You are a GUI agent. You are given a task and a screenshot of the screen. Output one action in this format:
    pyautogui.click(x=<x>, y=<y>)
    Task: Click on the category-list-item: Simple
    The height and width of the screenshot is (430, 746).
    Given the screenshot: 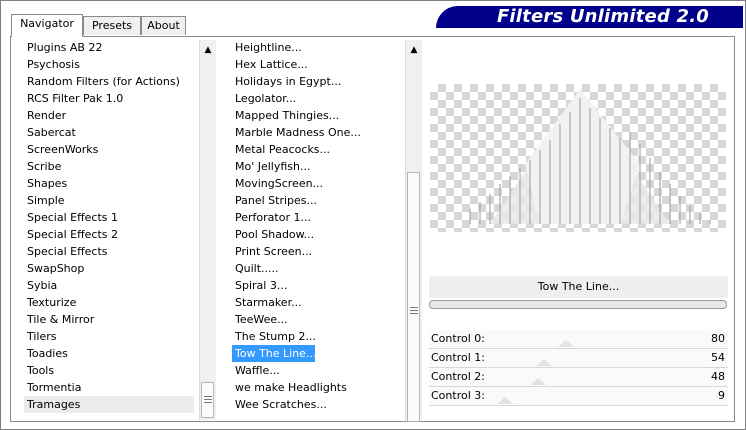 What is the action you would take?
    pyautogui.click(x=109, y=200)
    